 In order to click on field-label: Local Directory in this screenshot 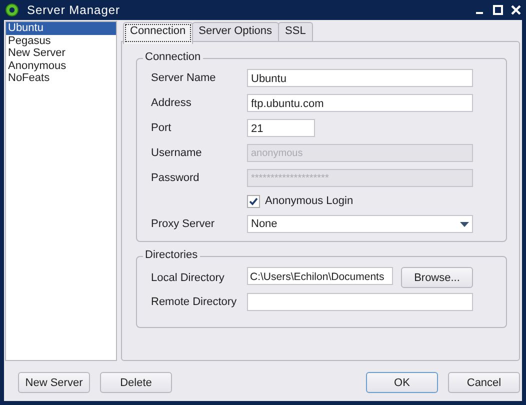, I will do `click(188, 278)`.